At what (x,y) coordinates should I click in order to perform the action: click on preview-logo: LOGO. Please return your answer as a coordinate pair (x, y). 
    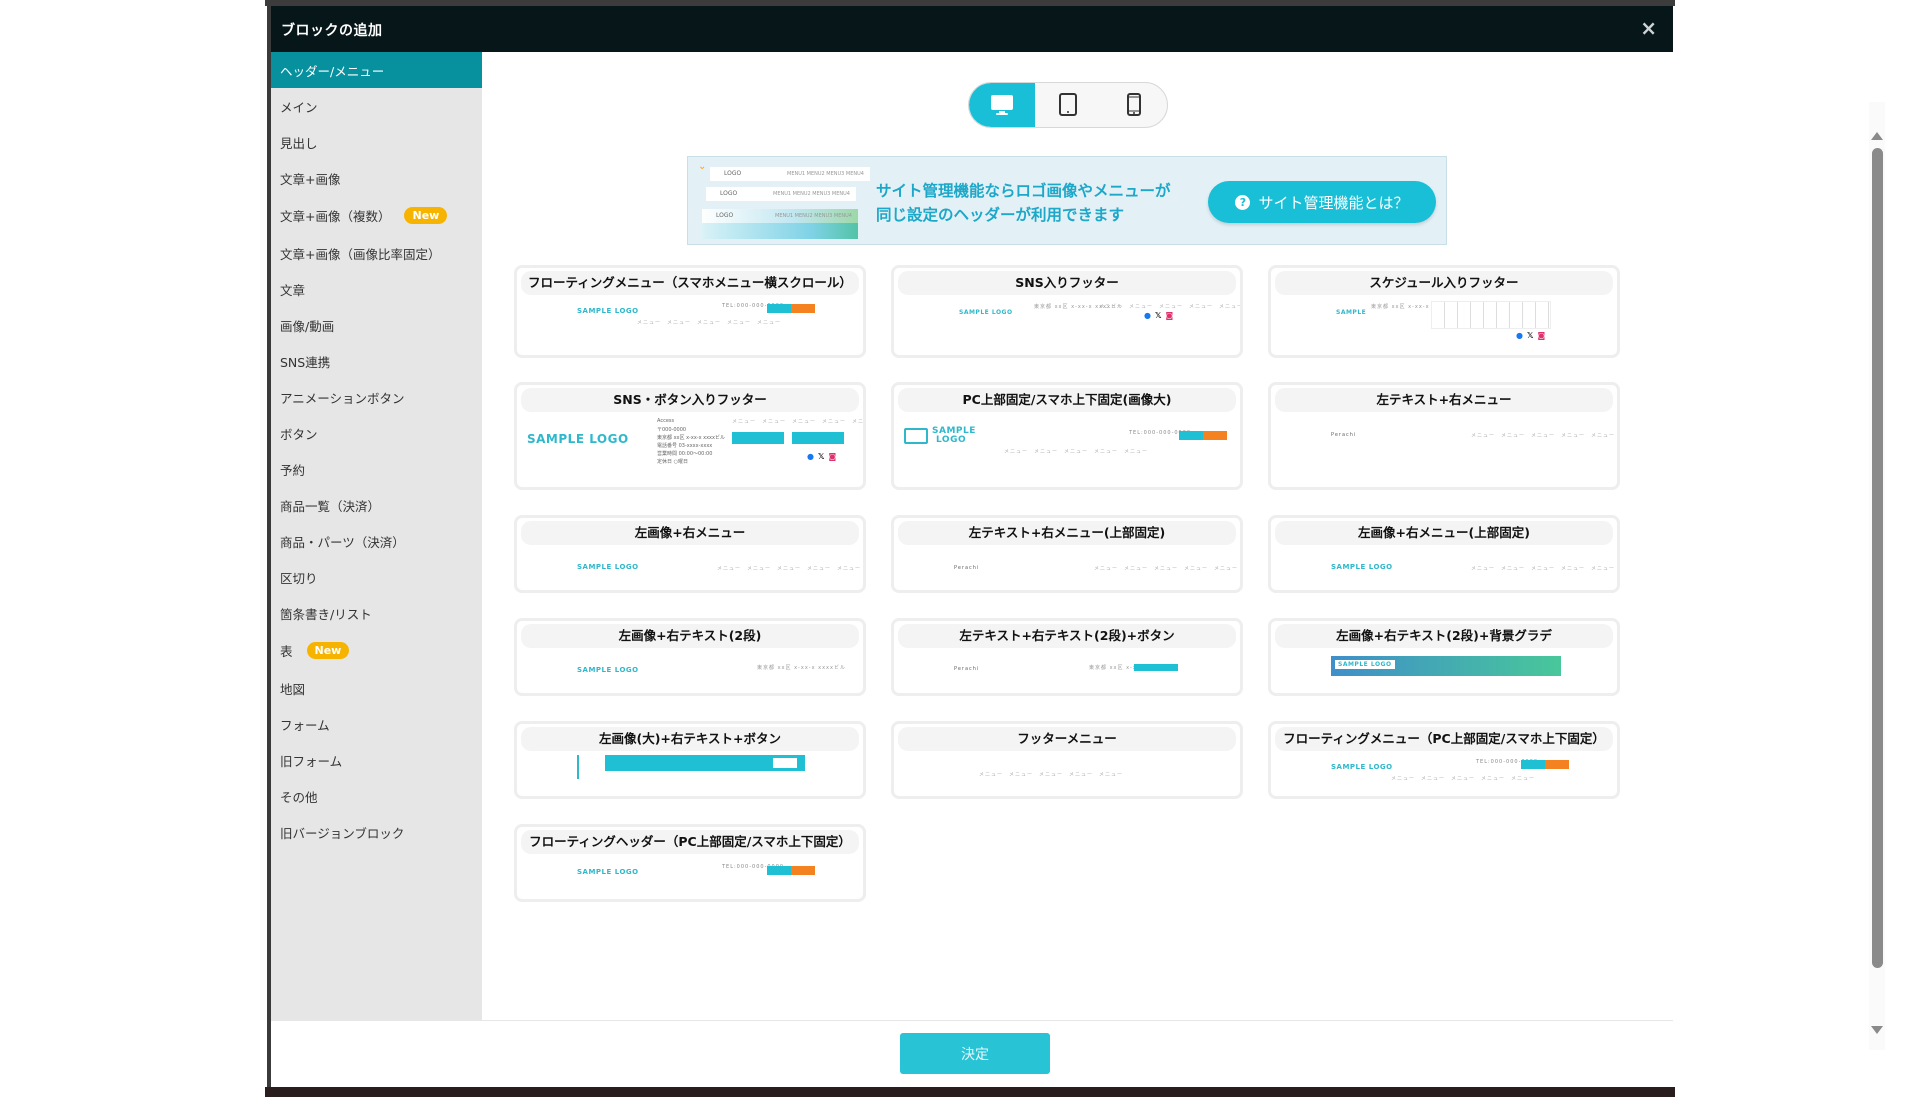
    Looking at the image, I should click on (951, 440).